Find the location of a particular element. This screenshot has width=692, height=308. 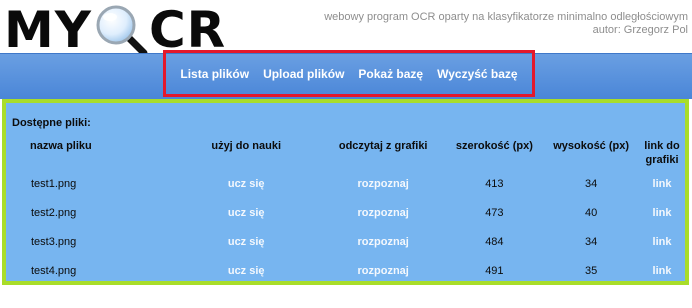

table-row: test1.png ucz się rozpoznaj 413 34 link is located at coordinates (349, 183).